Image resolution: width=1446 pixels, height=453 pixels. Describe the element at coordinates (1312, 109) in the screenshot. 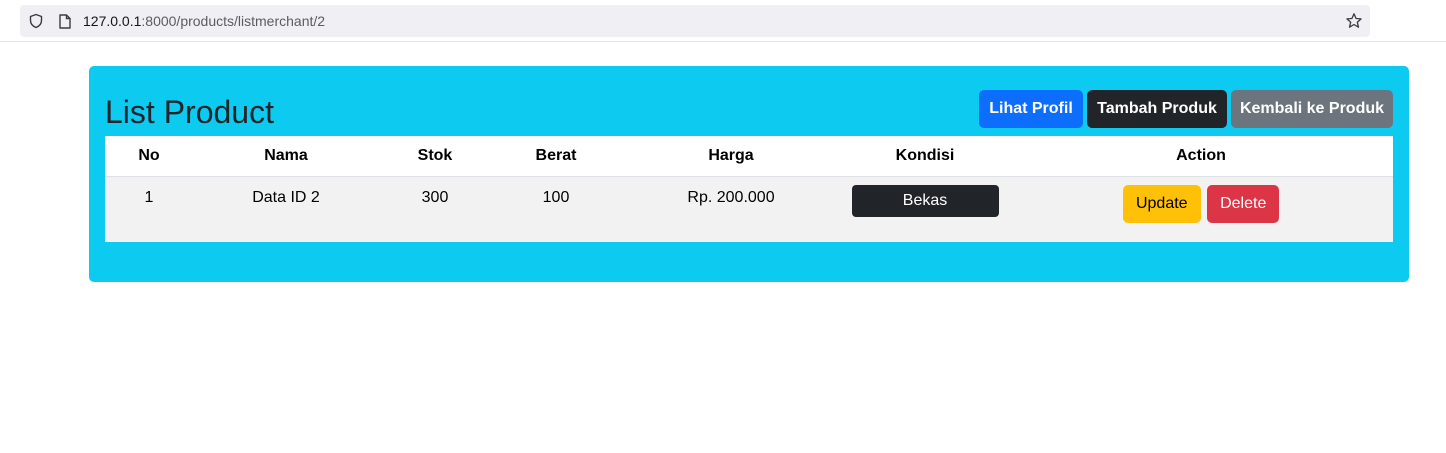

I see `kembali-ke-produk-button: Kembali ke Produk` at that location.